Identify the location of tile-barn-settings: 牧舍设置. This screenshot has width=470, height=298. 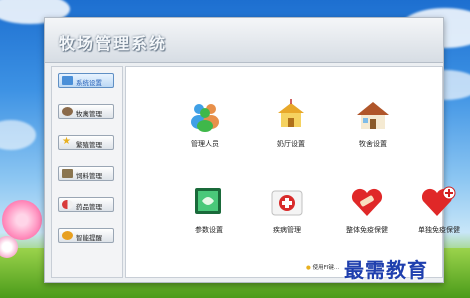
(373, 128).